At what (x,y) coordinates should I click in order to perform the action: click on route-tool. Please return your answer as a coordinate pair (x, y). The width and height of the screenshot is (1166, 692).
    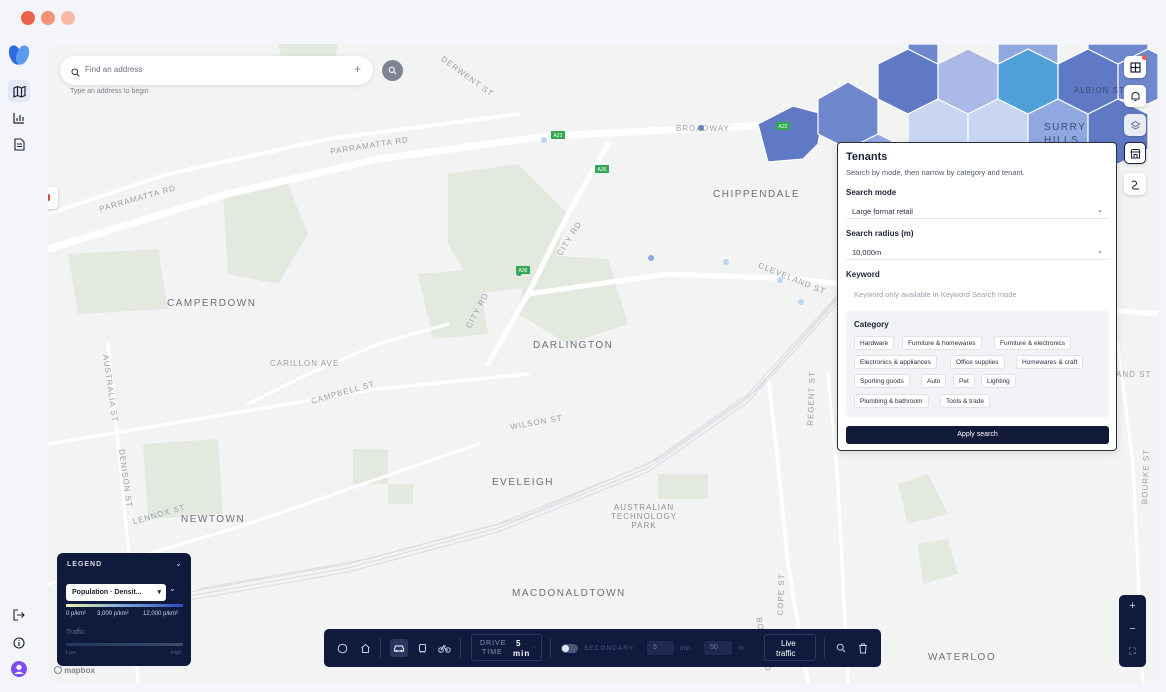
    Looking at the image, I should click on (1135, 184).